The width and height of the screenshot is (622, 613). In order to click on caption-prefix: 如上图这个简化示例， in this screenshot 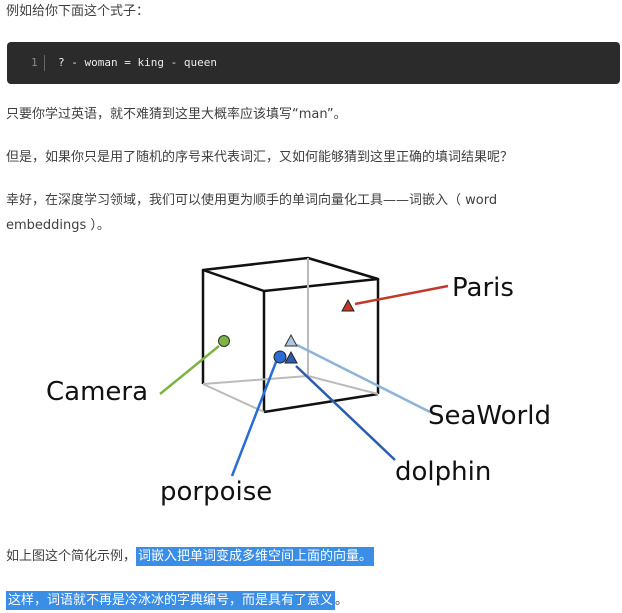, I will do `click(71, 556)`.